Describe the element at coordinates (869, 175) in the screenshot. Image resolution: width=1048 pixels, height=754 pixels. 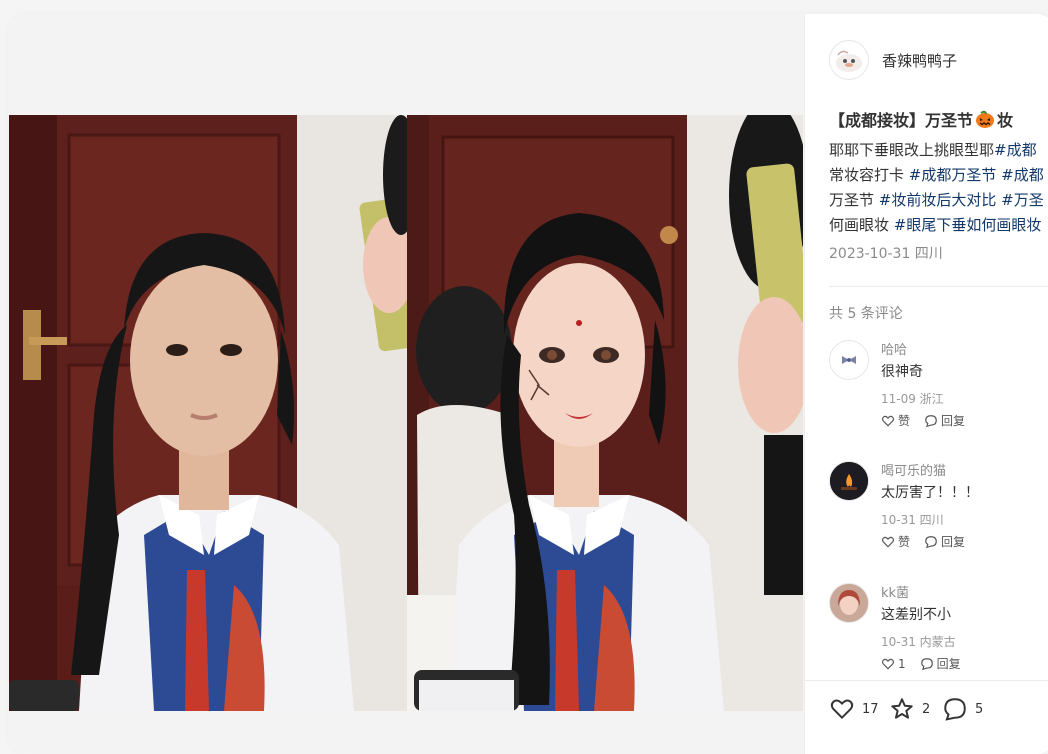
I see `desc-text: 常妆容打卡` at that location.